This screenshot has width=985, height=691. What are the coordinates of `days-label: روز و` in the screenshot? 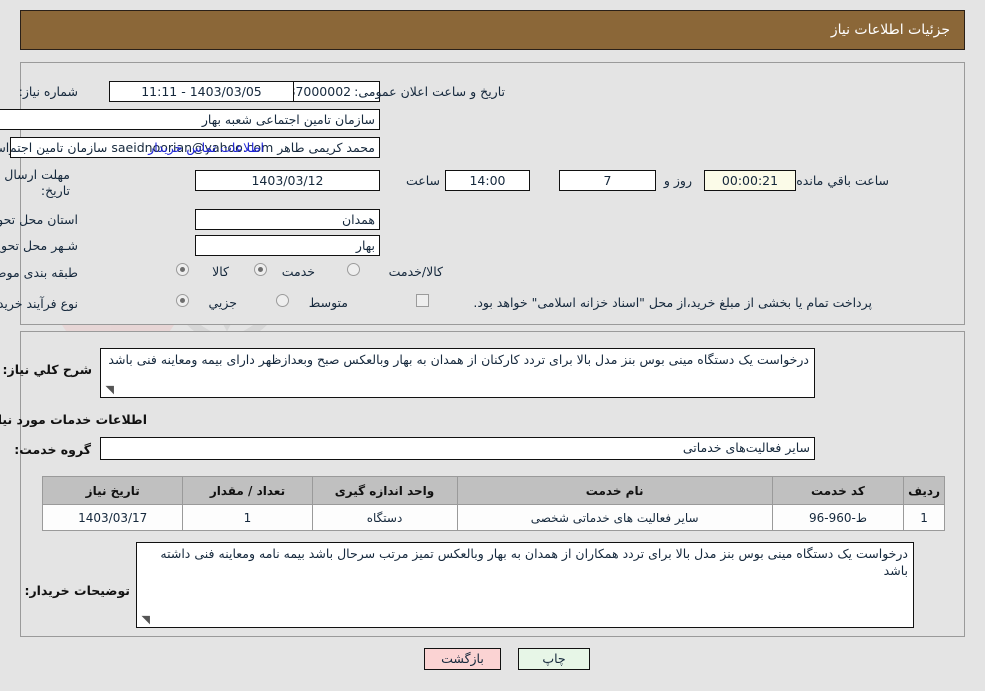 It's located at (677, 180).